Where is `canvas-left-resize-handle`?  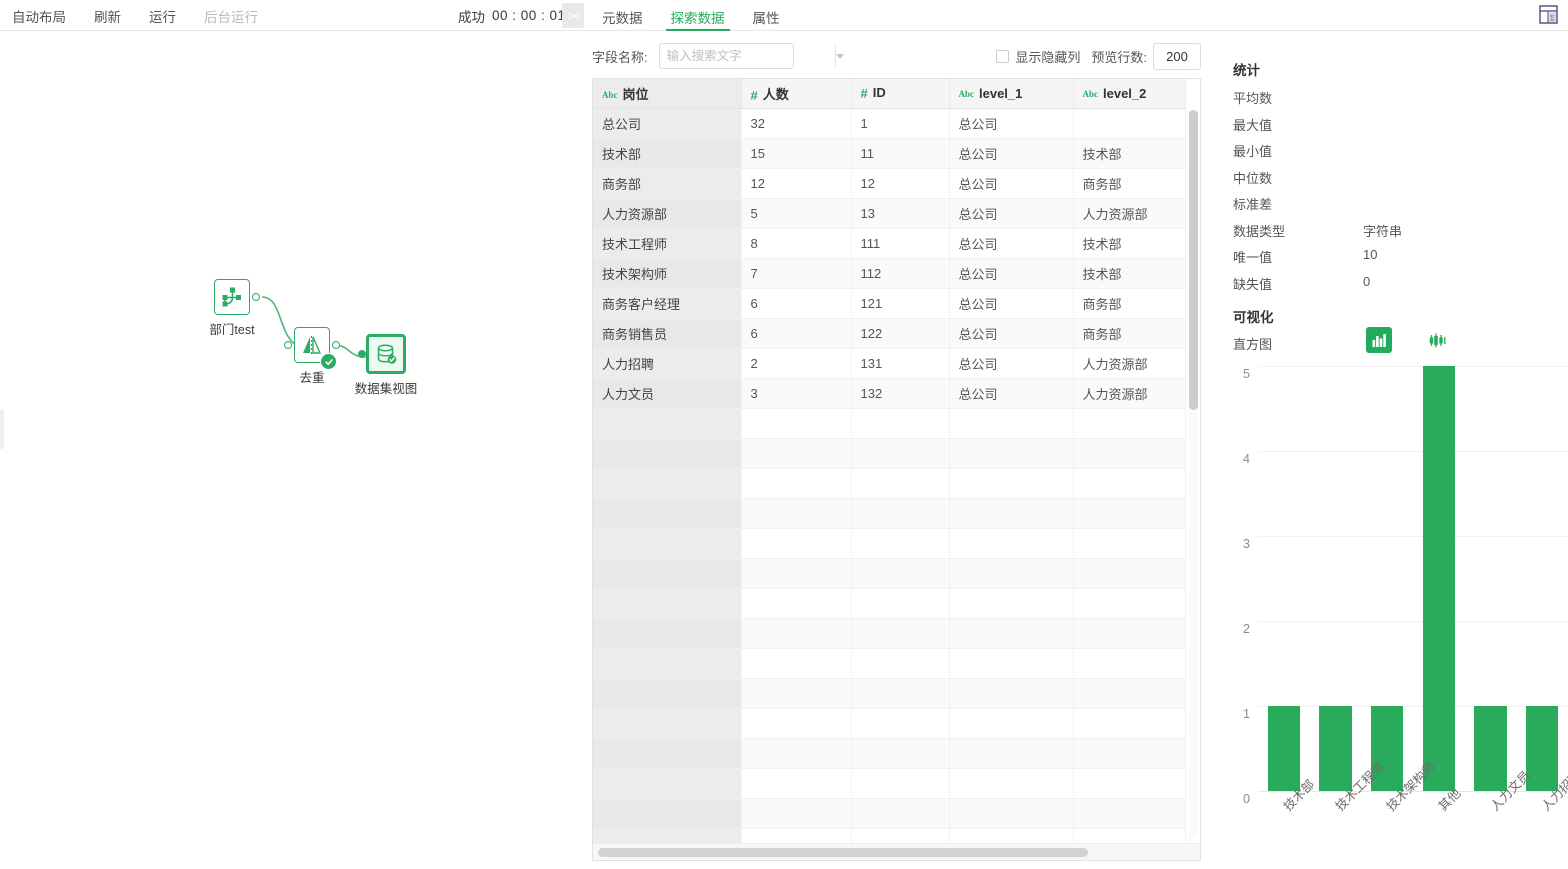
canvas-left-resize-handle is located at coordinates (2, 429).